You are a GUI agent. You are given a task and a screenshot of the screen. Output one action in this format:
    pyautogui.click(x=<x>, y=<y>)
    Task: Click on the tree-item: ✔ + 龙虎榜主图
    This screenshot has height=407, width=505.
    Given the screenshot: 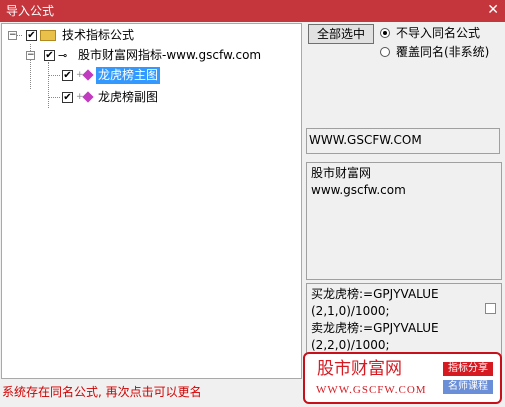 What is the action you would take?
    pyautogui.click(x=115, y=75)
    